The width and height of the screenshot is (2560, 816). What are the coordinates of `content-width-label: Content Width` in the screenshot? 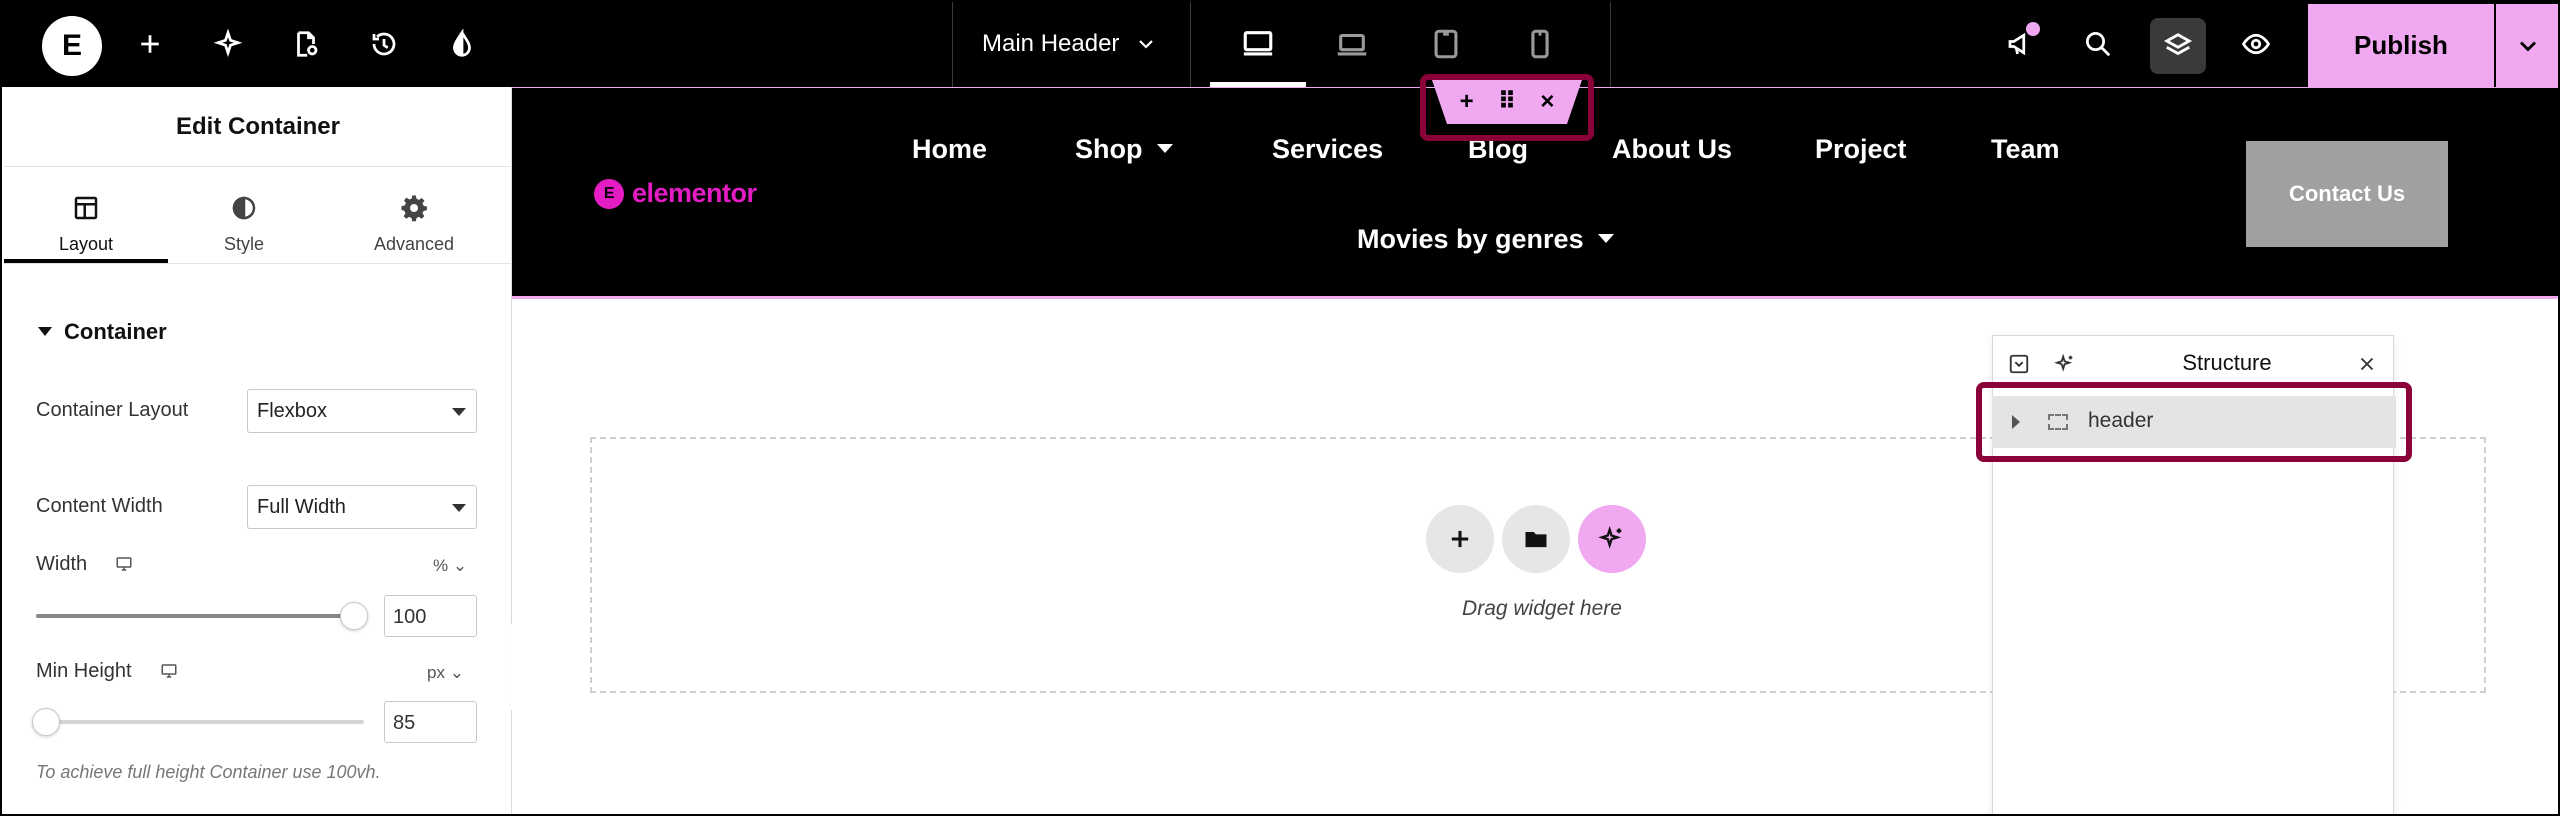 It's located at (99, 506).